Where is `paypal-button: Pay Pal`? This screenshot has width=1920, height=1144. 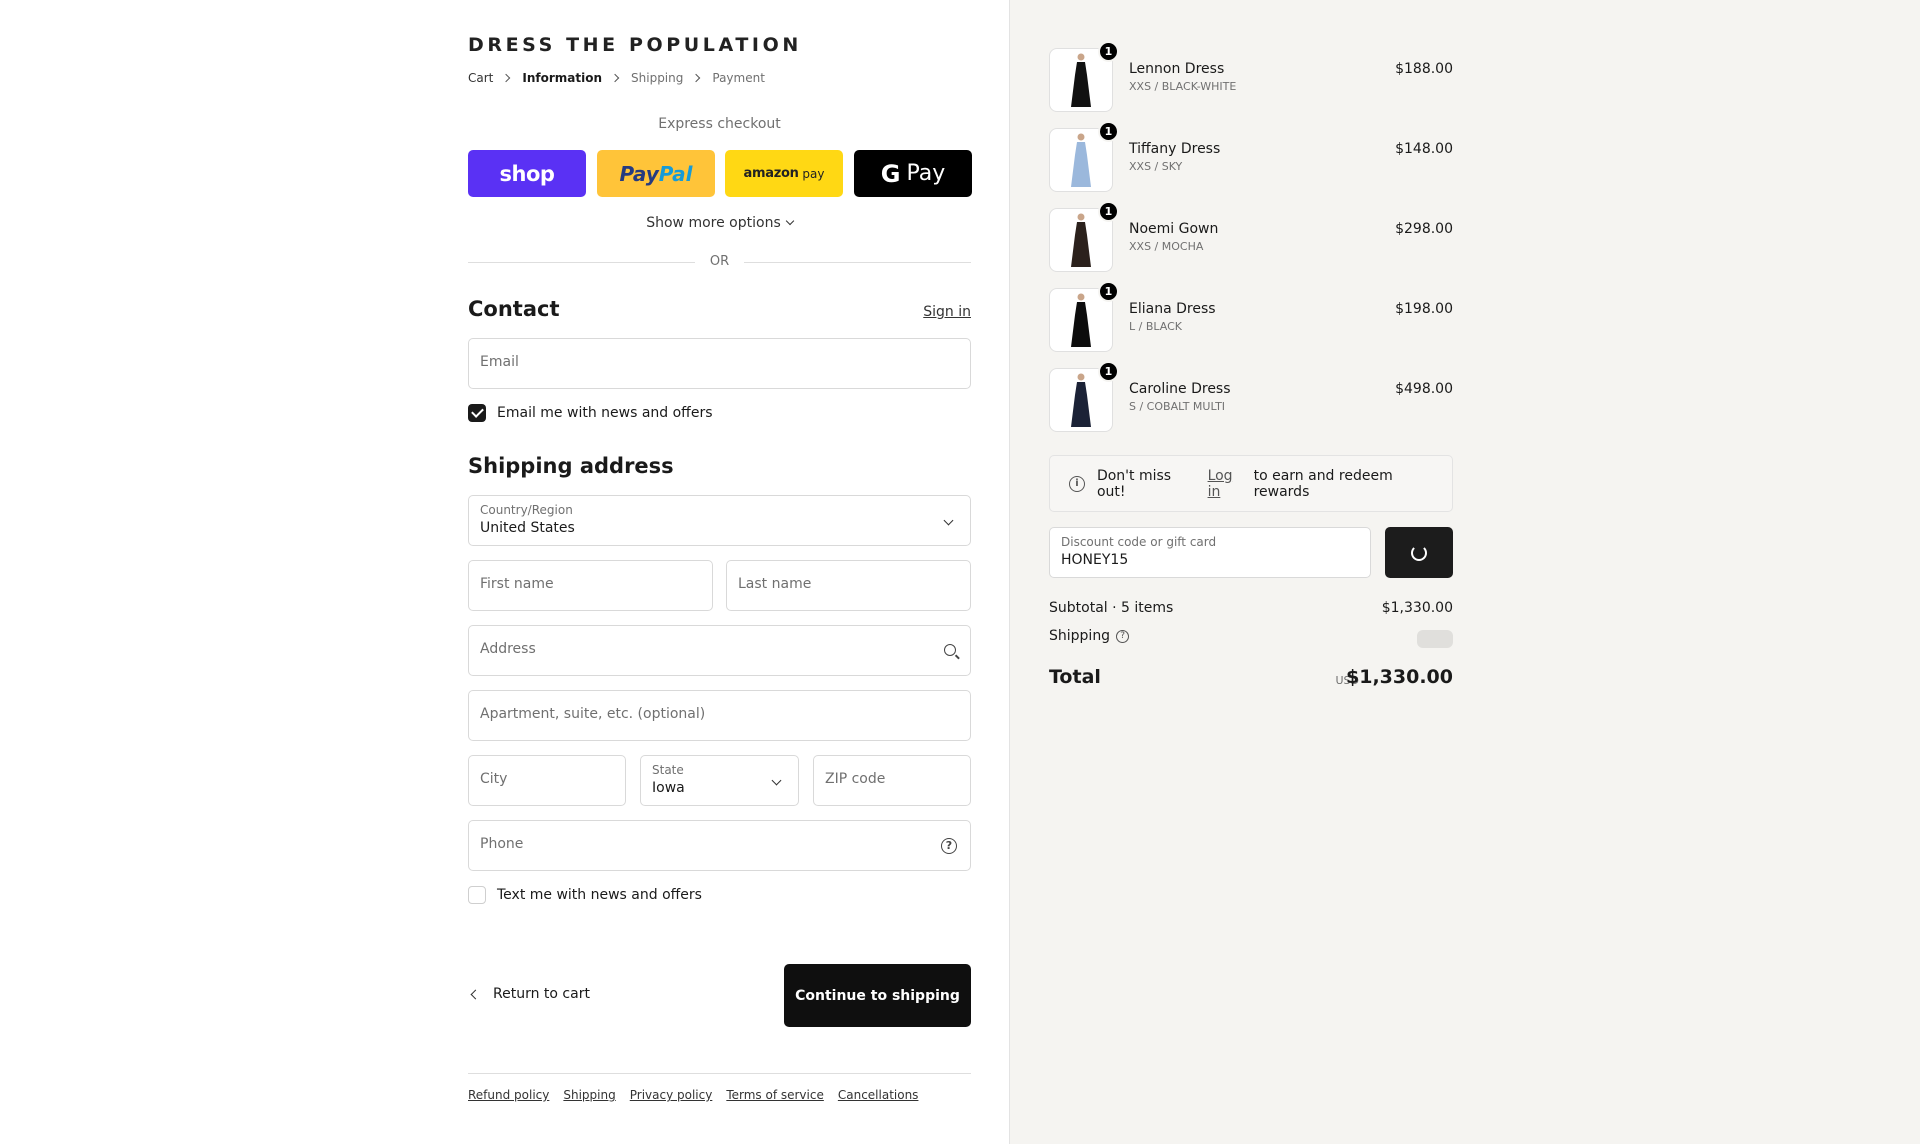 paypal-button: Pay Pal is located at coordinates (656, 173).